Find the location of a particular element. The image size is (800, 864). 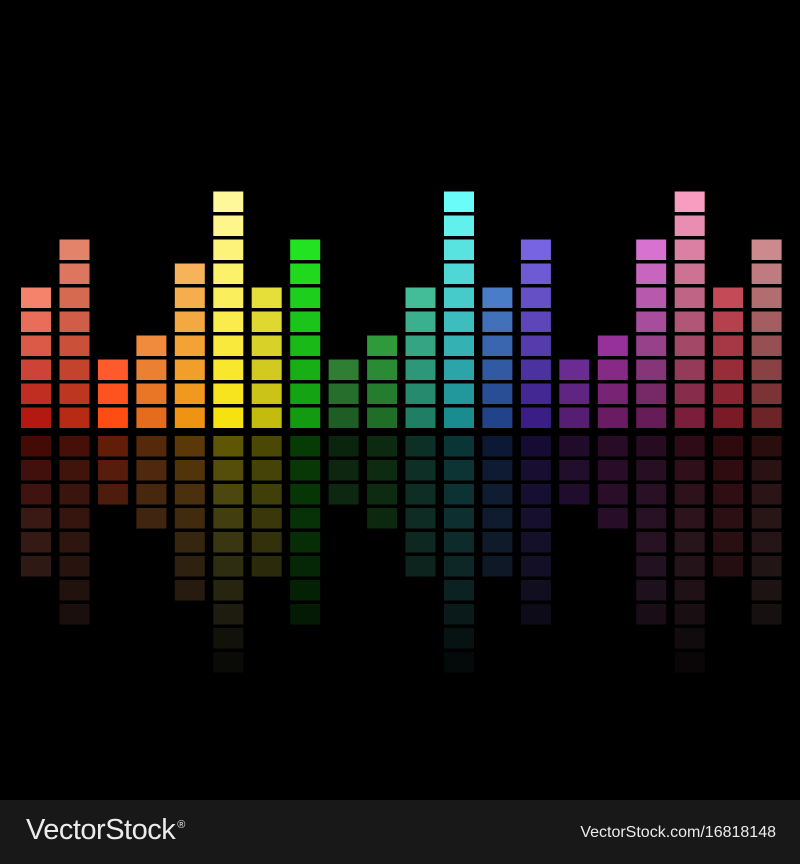

registered-mark: ® is located at coordinates (181, 825).